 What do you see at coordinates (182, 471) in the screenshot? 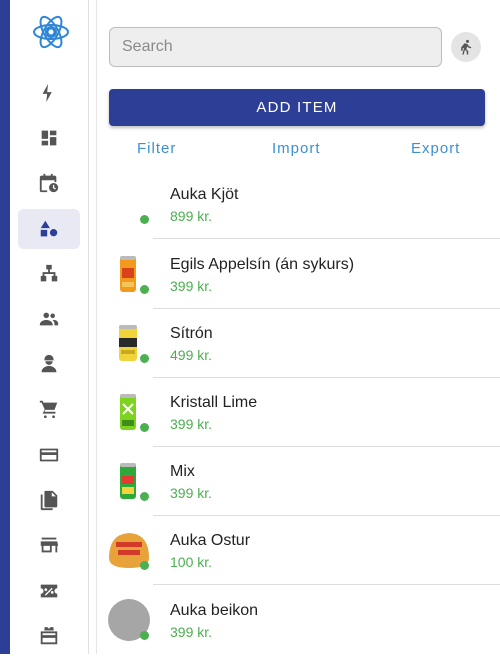
I see `item-name: Mix` at bounding box center [182, 471].